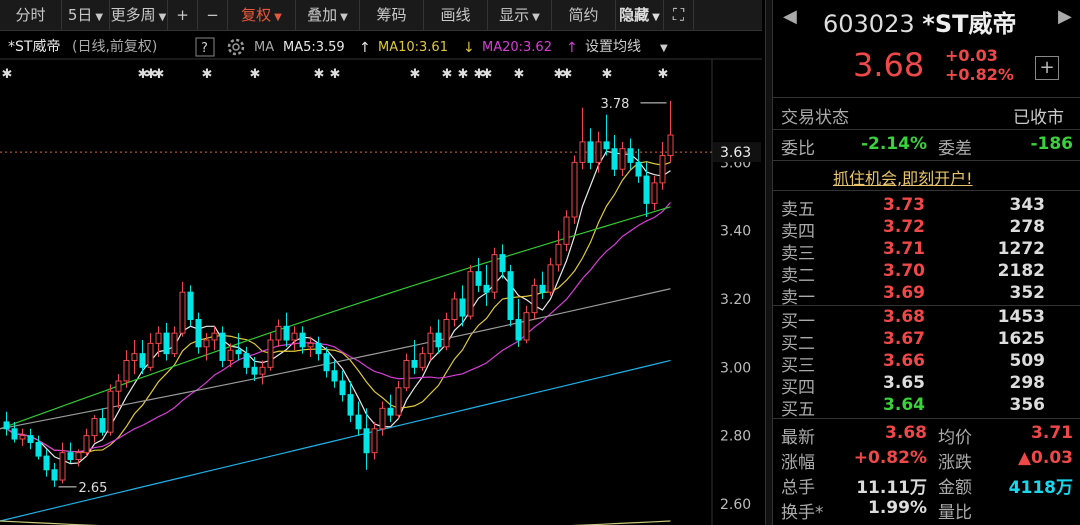 The image size is (1080, 525). What do you see at coordinates (256, 15) in the screenshot?
I see `toolbar-item-label: 复权` at bounding box center [256, 15].